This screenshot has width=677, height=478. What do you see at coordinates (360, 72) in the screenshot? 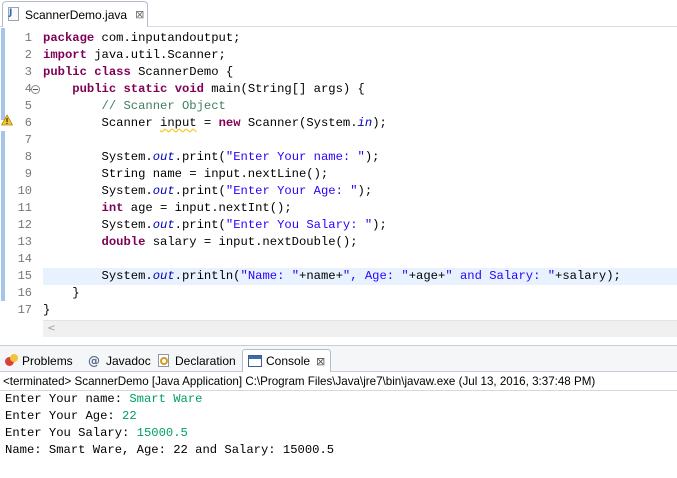
I see `code-line: public class ScannerDemo {` at bounding box center [360, 72].